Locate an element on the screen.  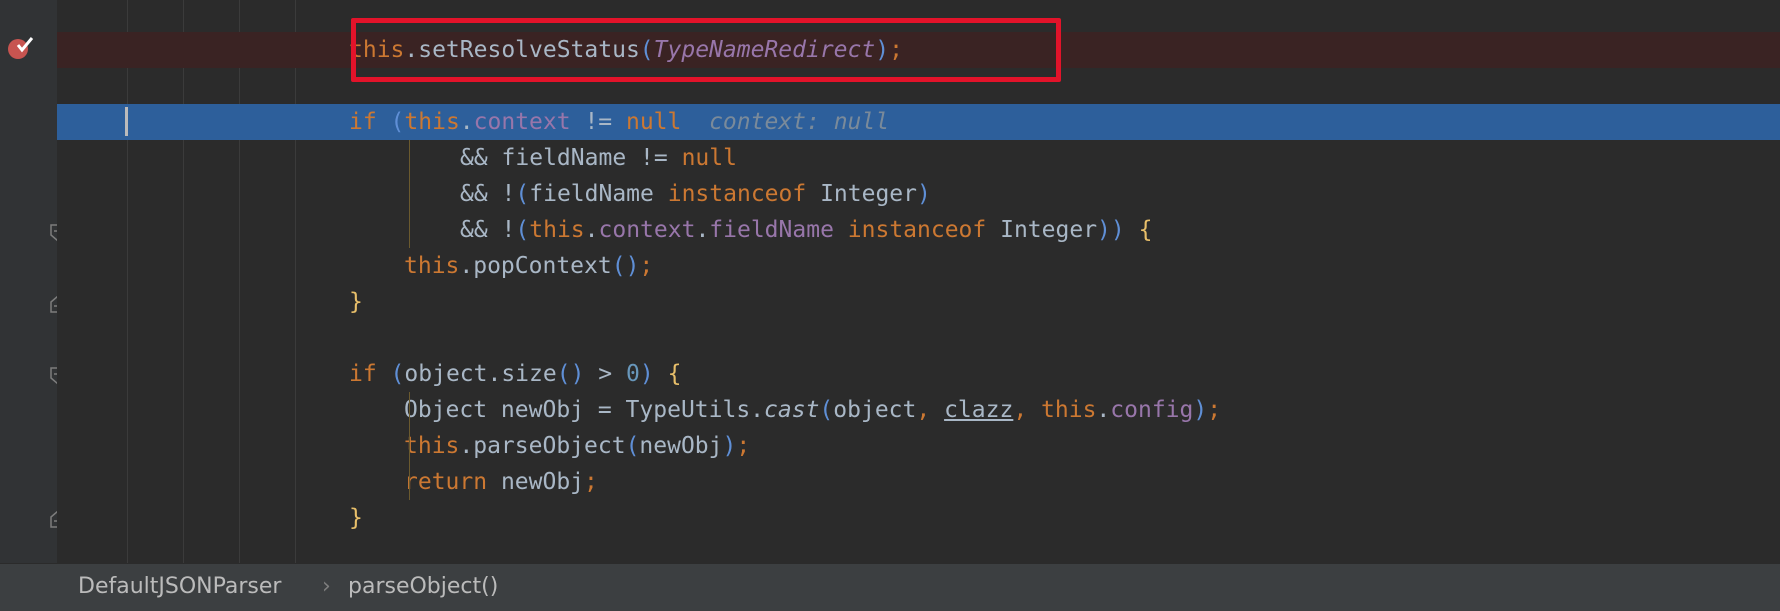
code-text: && !(fieldName instanceof Integer) is located at coordinates (695, 194).